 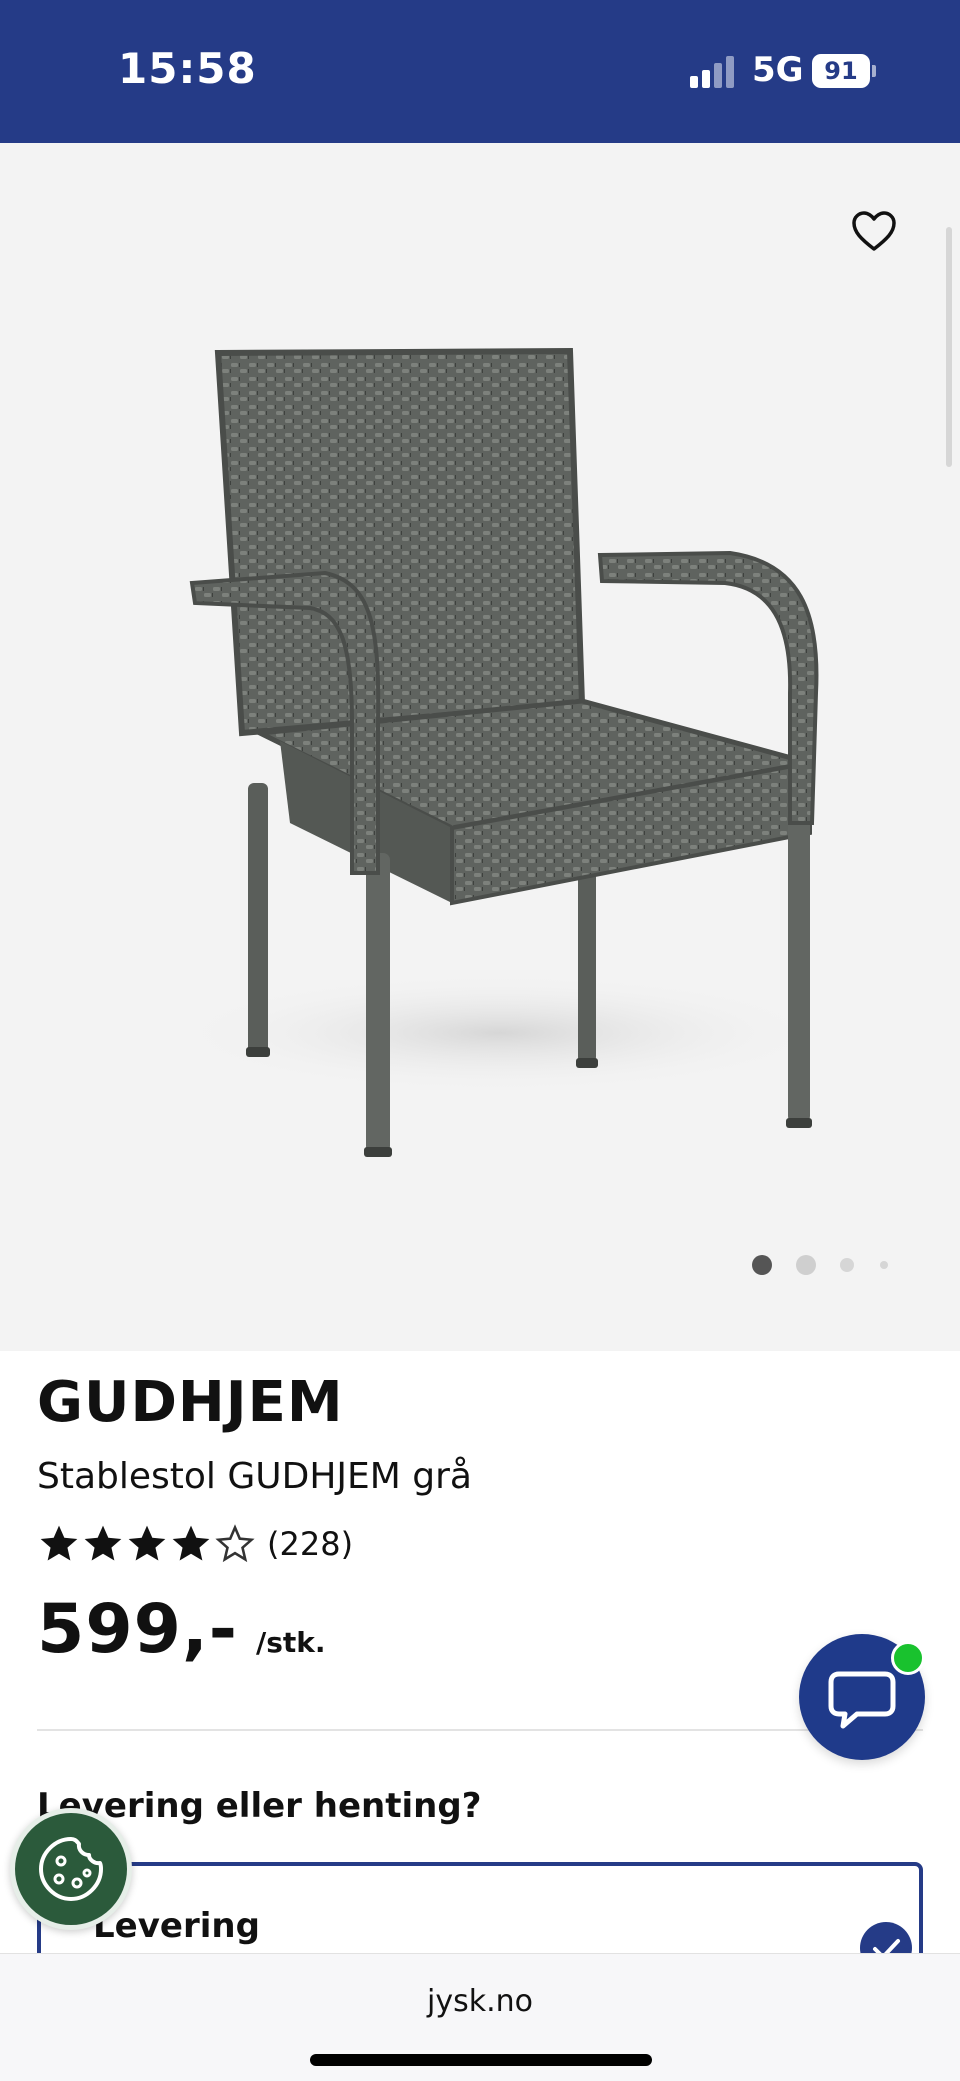 I want to click on heart-outline-icon, so click(x=874, y=231).